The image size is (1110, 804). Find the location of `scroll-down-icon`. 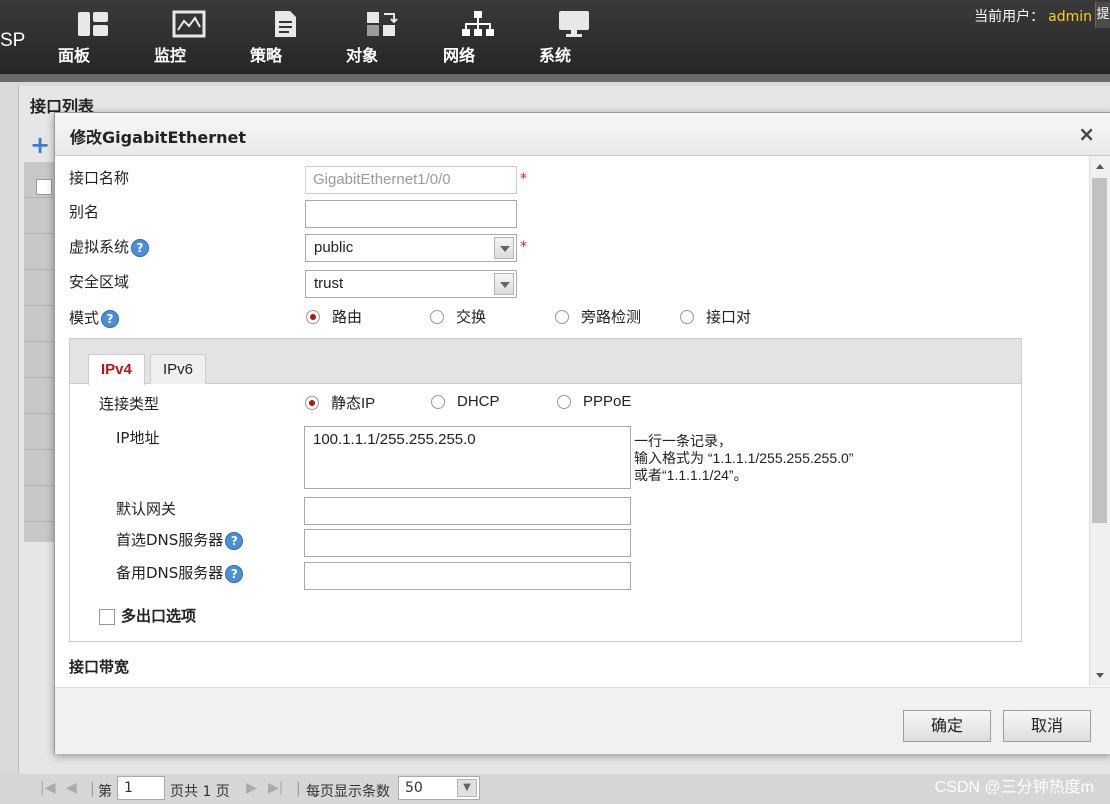

scroll-down-icon is located at coordinates (1100, 675).